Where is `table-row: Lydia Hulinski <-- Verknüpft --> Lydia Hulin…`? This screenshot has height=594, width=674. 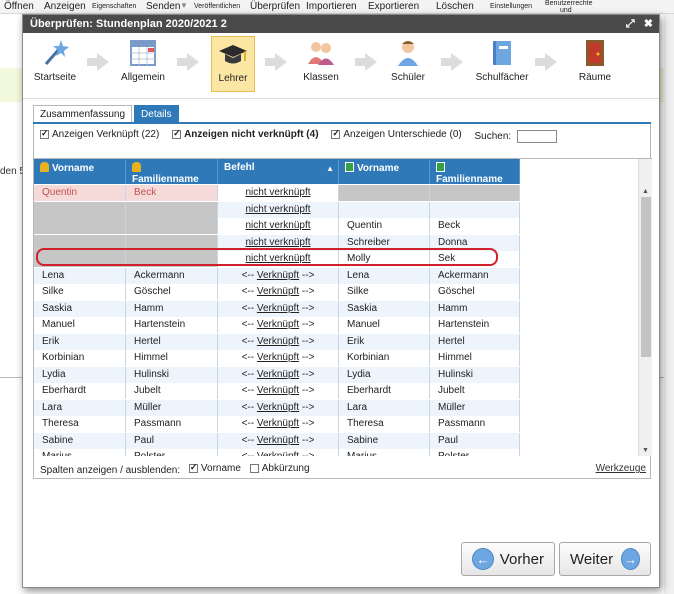
table-row: Lydia Hulinski <-- Verknüpft --> Lydia Hulin… is located at coordinates (277, 374).